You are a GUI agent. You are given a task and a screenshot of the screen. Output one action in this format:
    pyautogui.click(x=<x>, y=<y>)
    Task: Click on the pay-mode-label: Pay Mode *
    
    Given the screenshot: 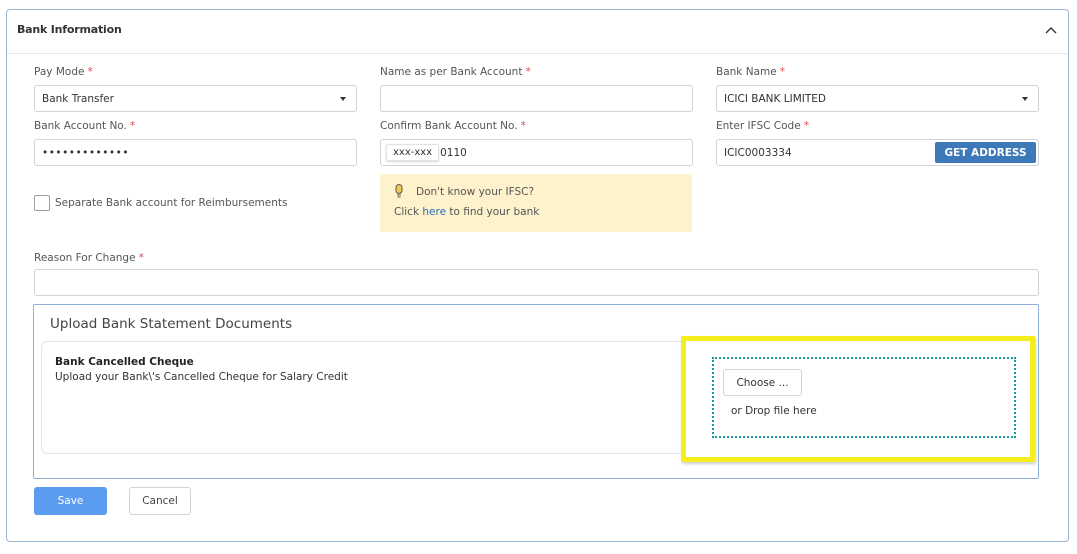 What is the action you would take?
    pyautogui.click(x=63, y=72)
    